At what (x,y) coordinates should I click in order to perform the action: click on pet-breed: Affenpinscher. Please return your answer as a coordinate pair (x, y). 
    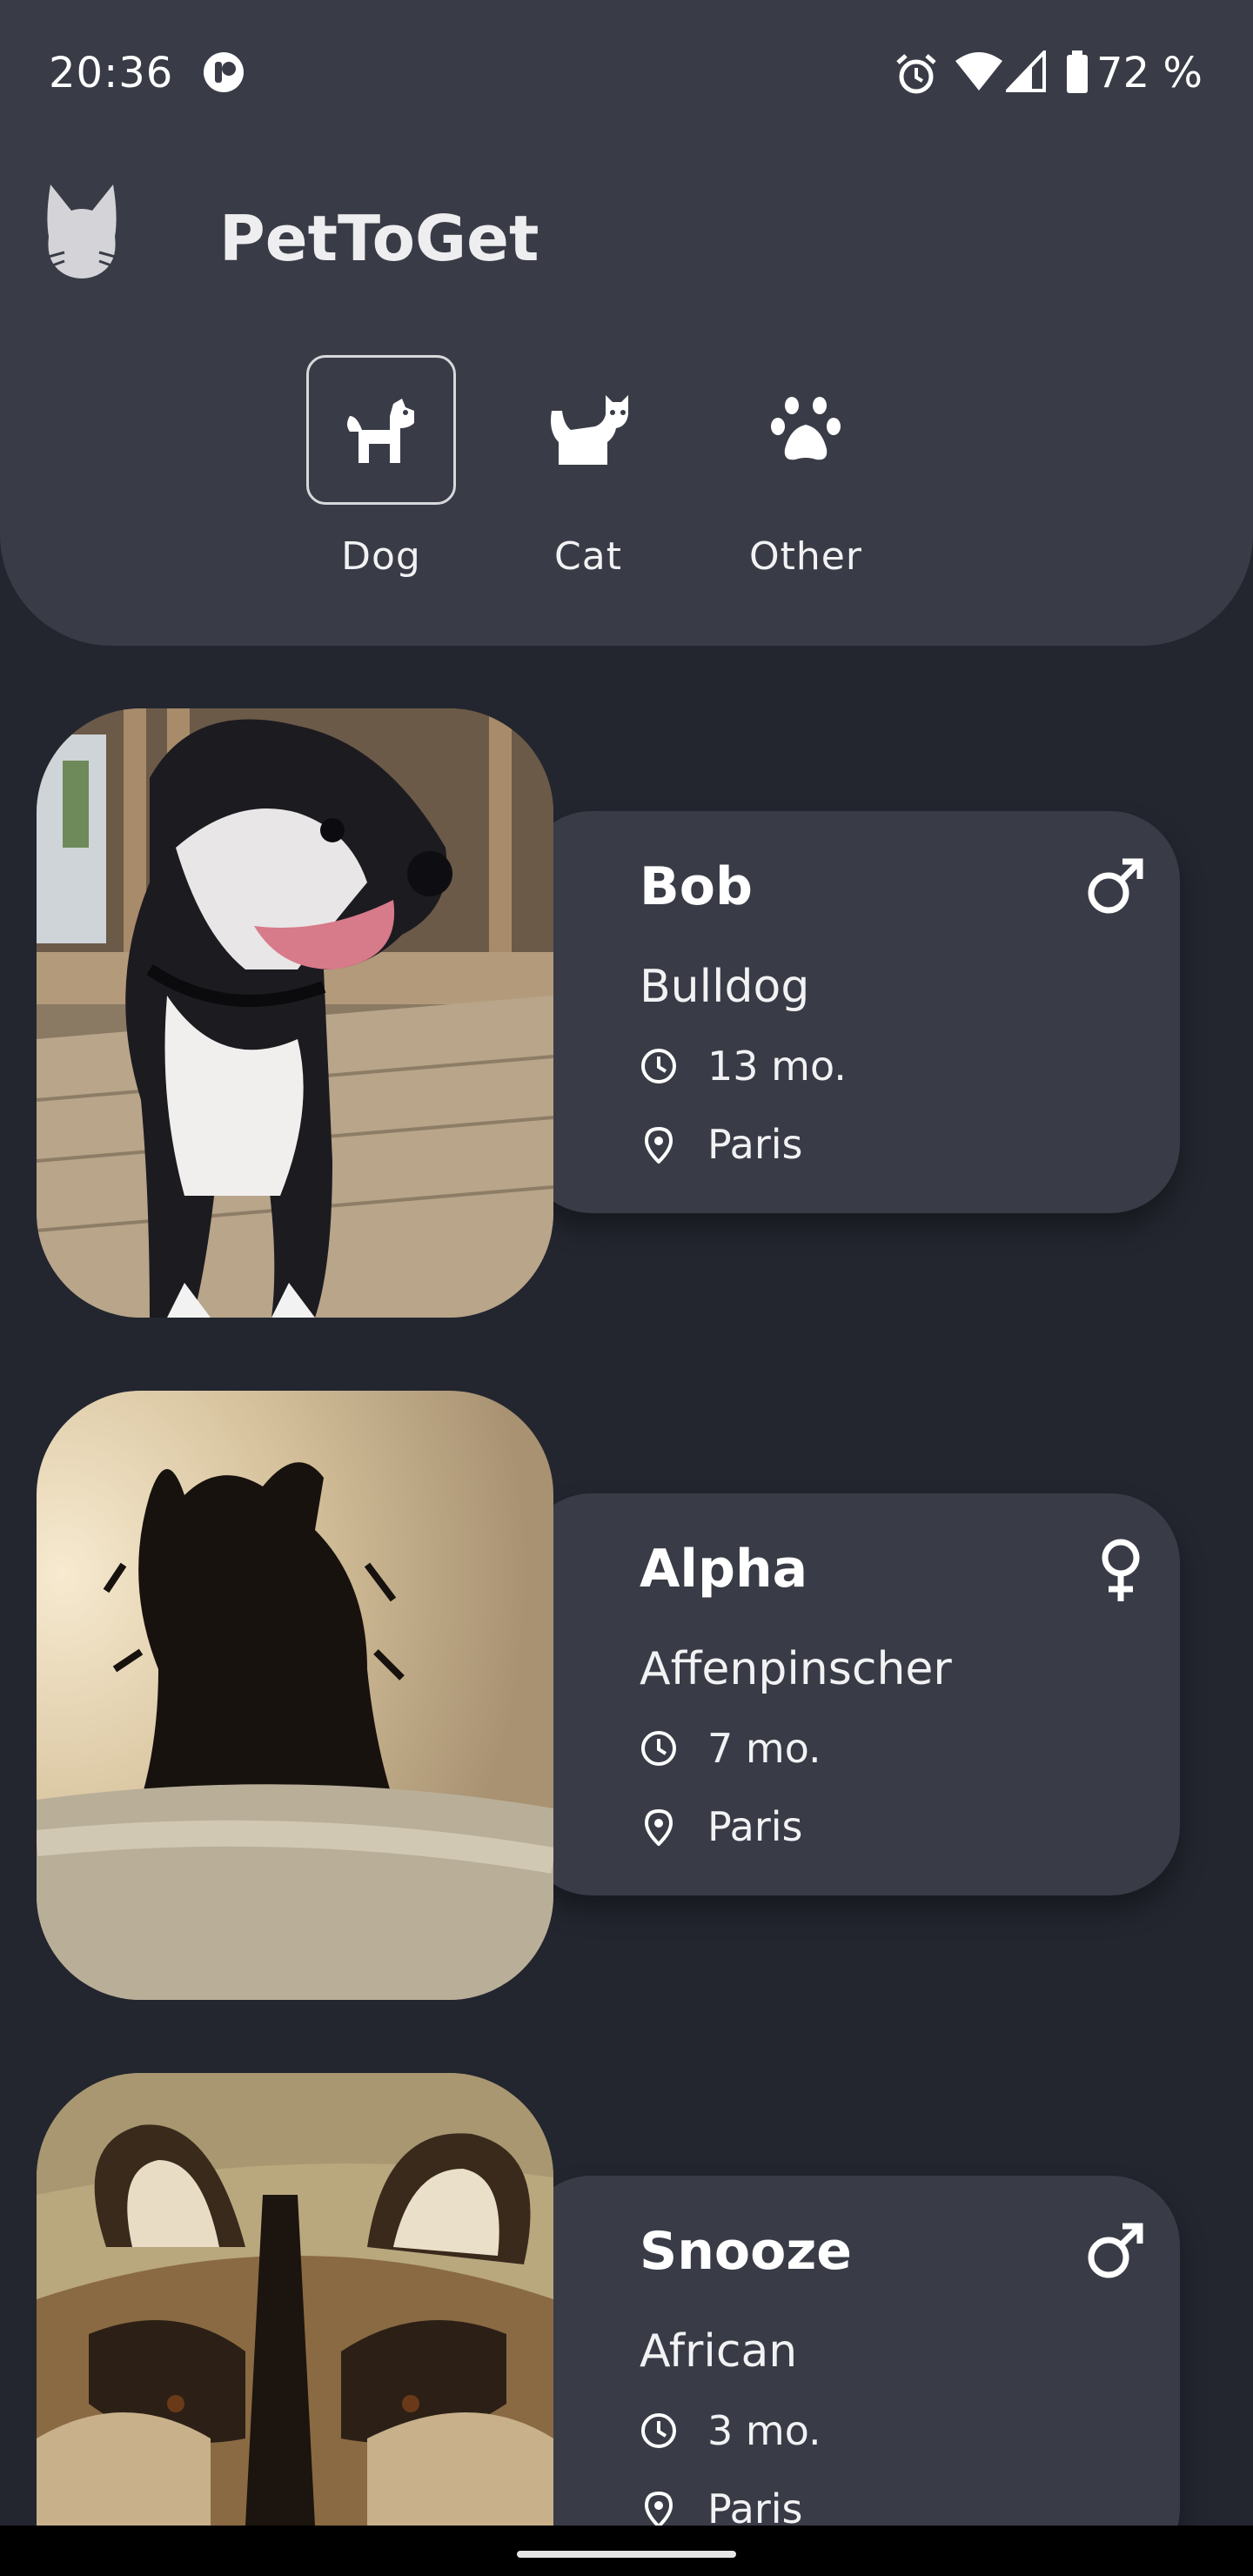
    Looking at the image, I should click on (796, 1669).